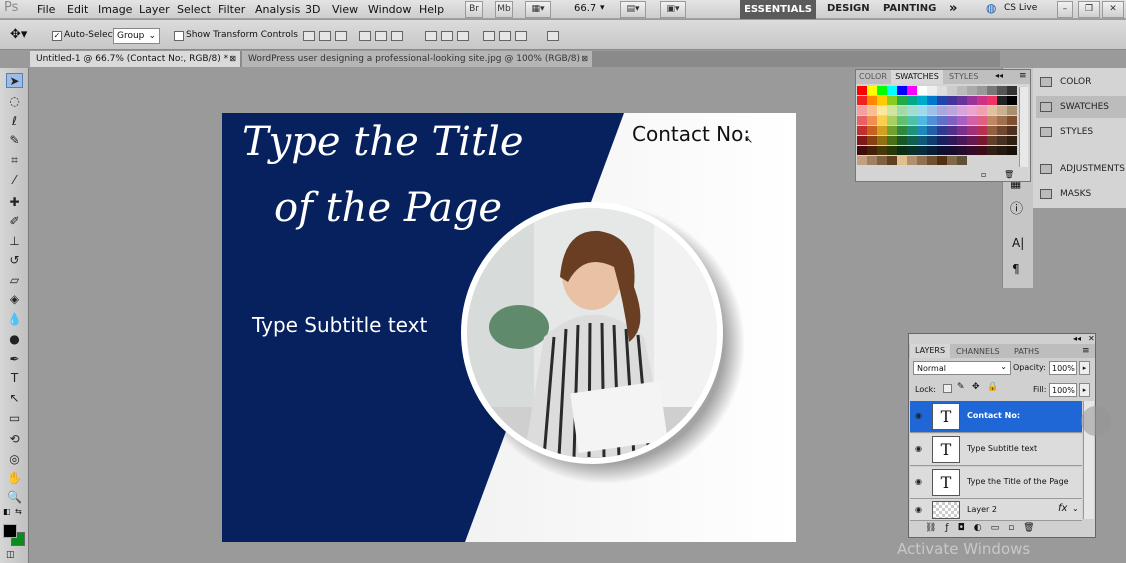  What do you see at coordinates (277, 9) in the screenshot?
I see `menu-analysis: Analysis` at bounding box center [277, 9].